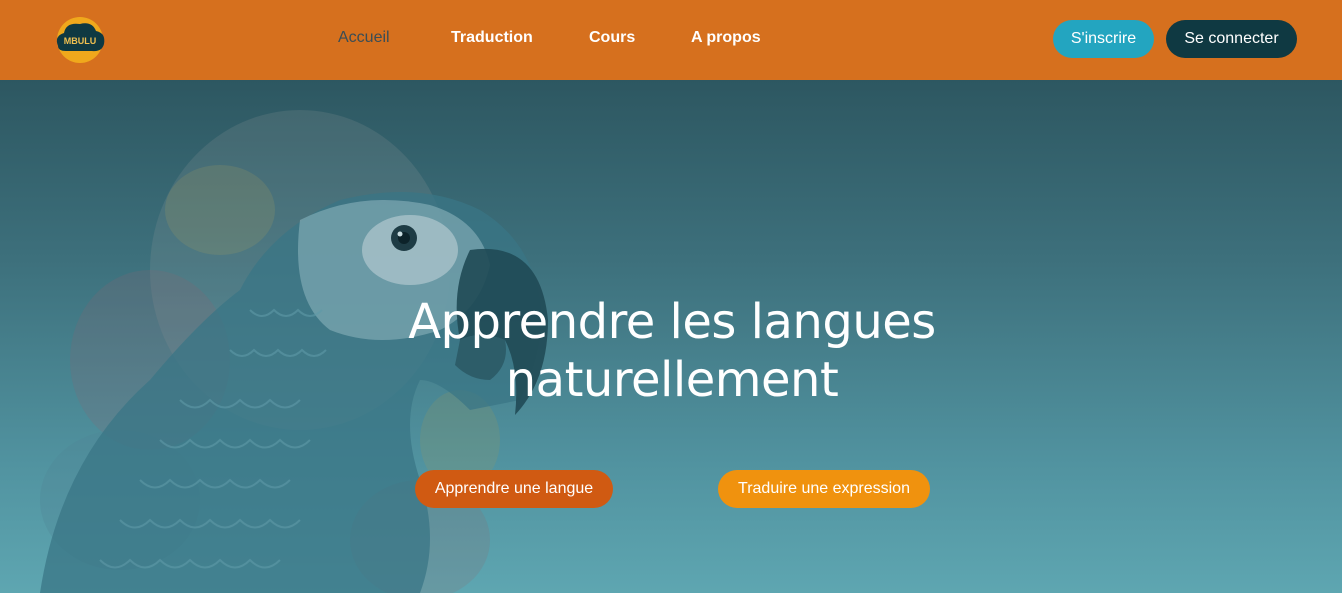 Image resolution: width=1342 pixels, height=593 pixels. What do you see at coordinates (514, 489) in the screenshot?
I see `learn-language-button: Apprendre une langue` at bounding box center [514, 489].